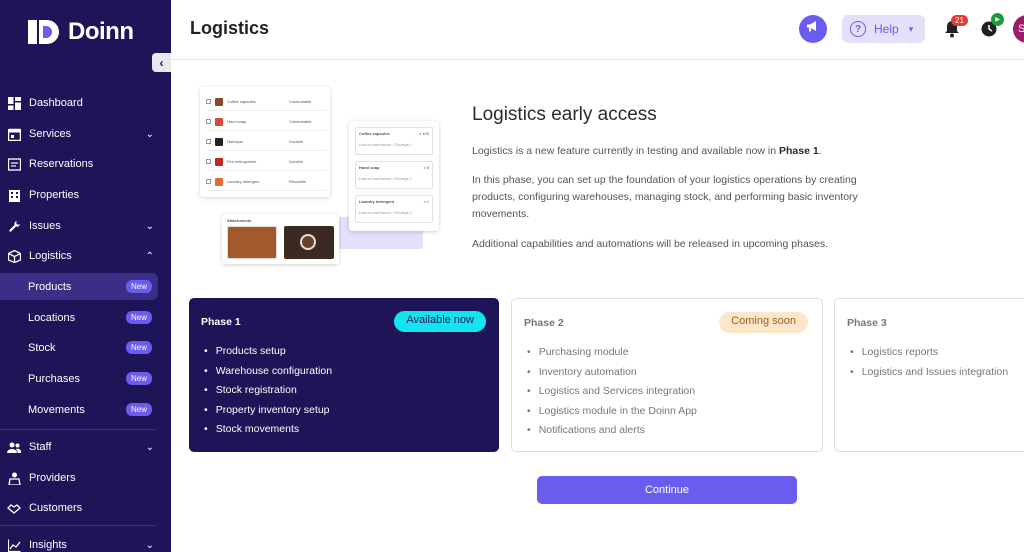 The height and width of the screenshot is (552, 1024). I want to click on table-row: Hand soap Consumable, so click(266, 122).